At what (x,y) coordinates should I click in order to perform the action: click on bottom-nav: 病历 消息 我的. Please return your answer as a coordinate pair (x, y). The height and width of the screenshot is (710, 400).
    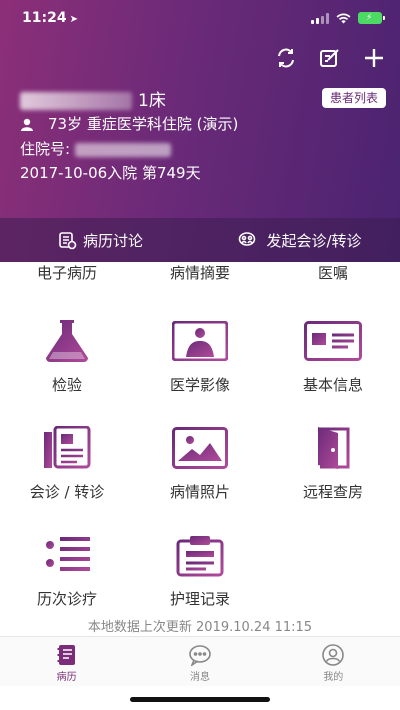
    Looking at the image, I should click on (200, 661).